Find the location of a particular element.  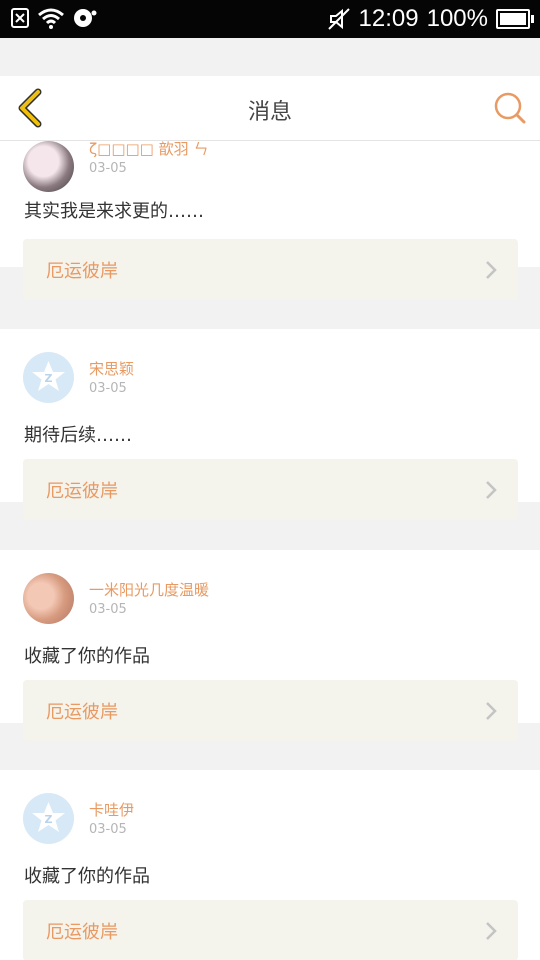

battery-icon is located at coordinates (515, 19).